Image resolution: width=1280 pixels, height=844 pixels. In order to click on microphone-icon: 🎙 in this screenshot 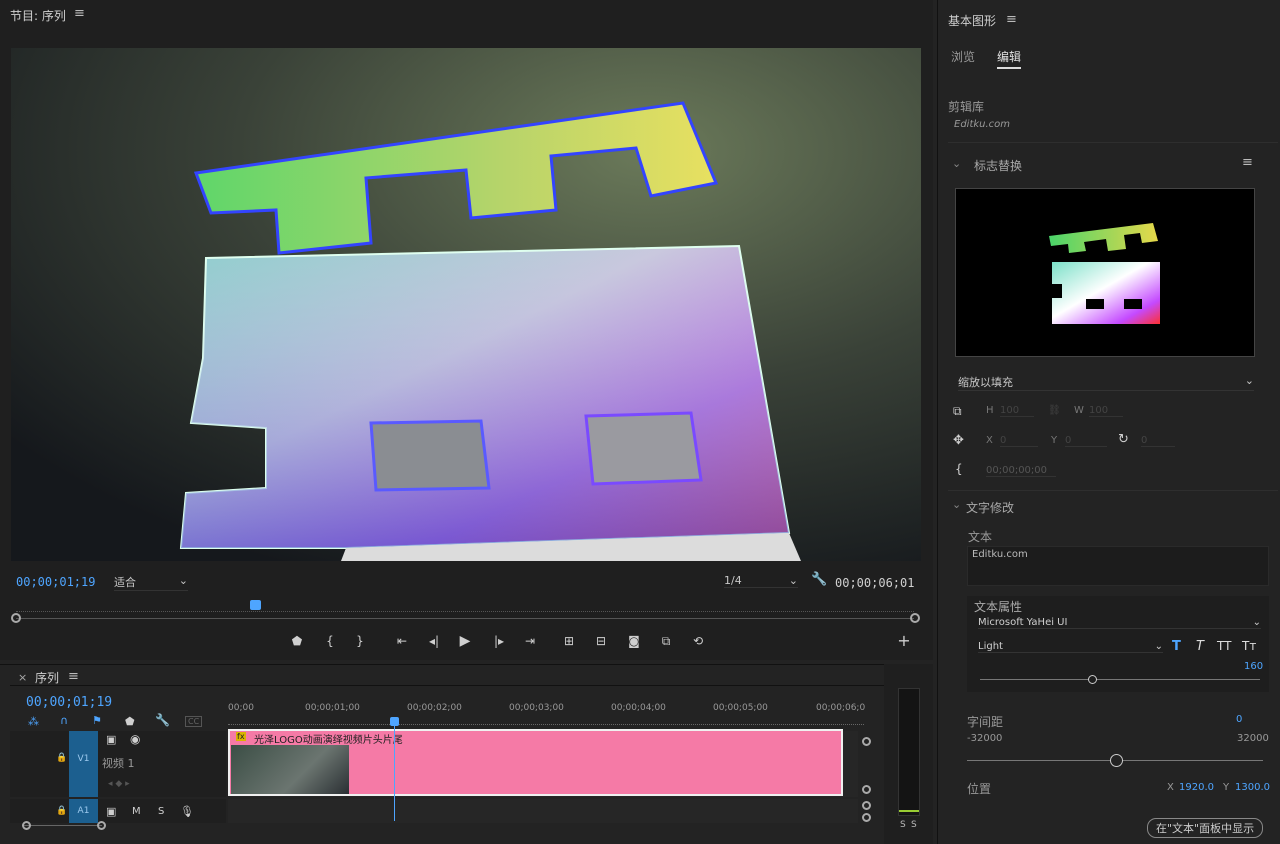, I will do `click(187, 811)`.